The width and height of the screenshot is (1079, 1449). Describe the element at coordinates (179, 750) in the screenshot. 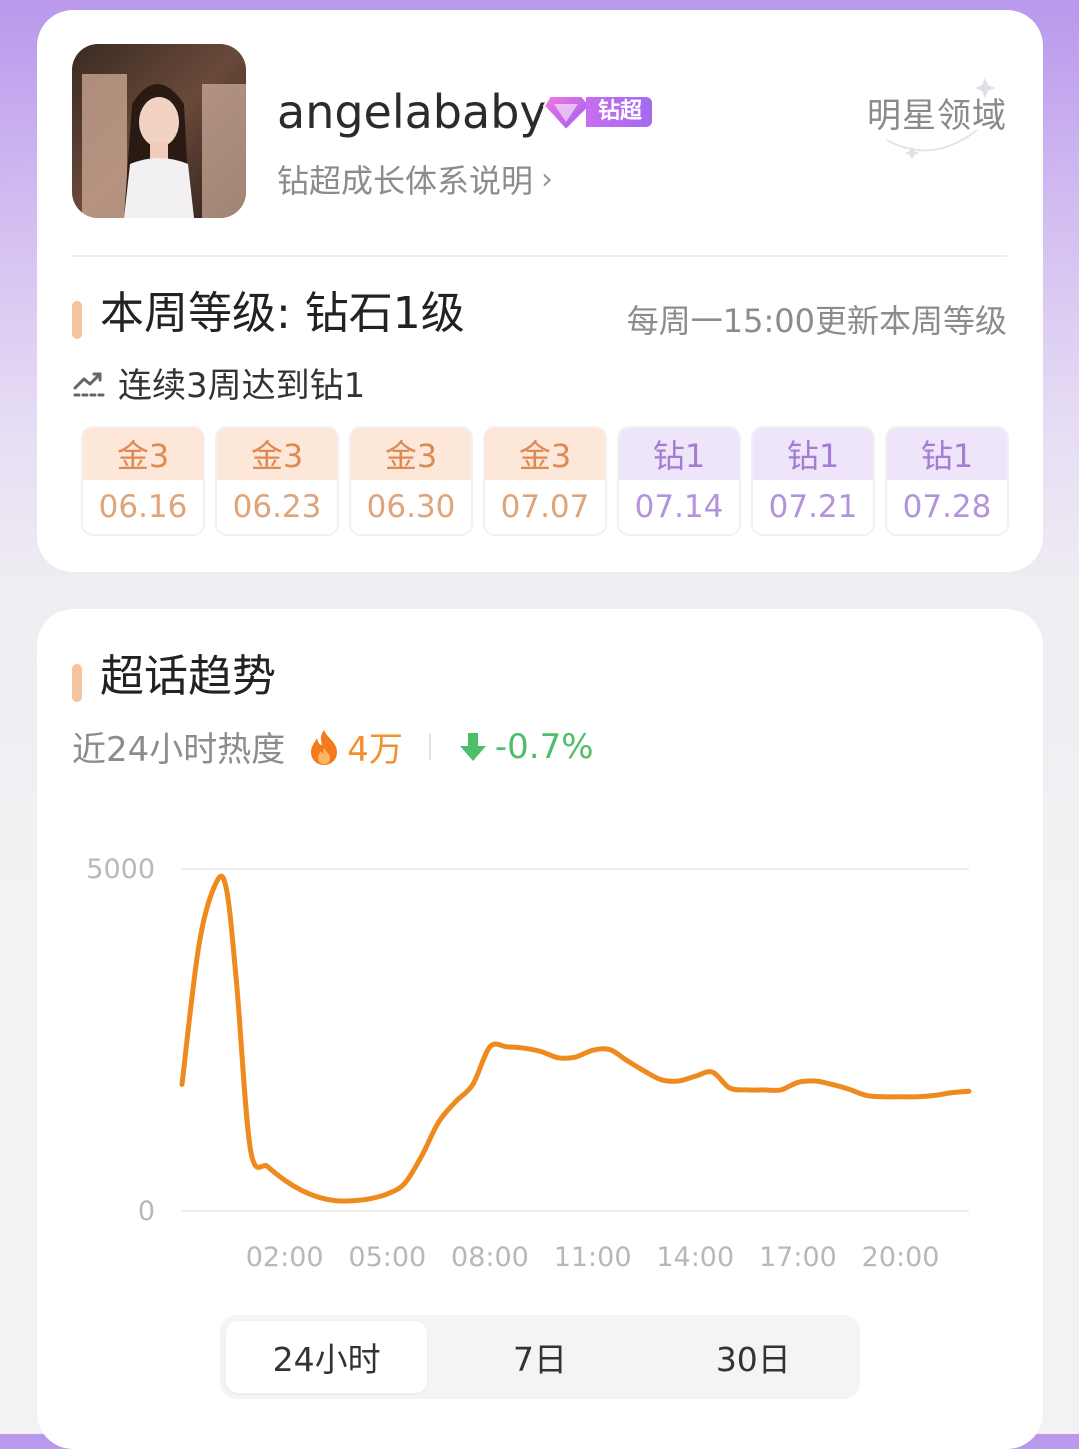

I see `heat-label: 近24小时热度` at that location.